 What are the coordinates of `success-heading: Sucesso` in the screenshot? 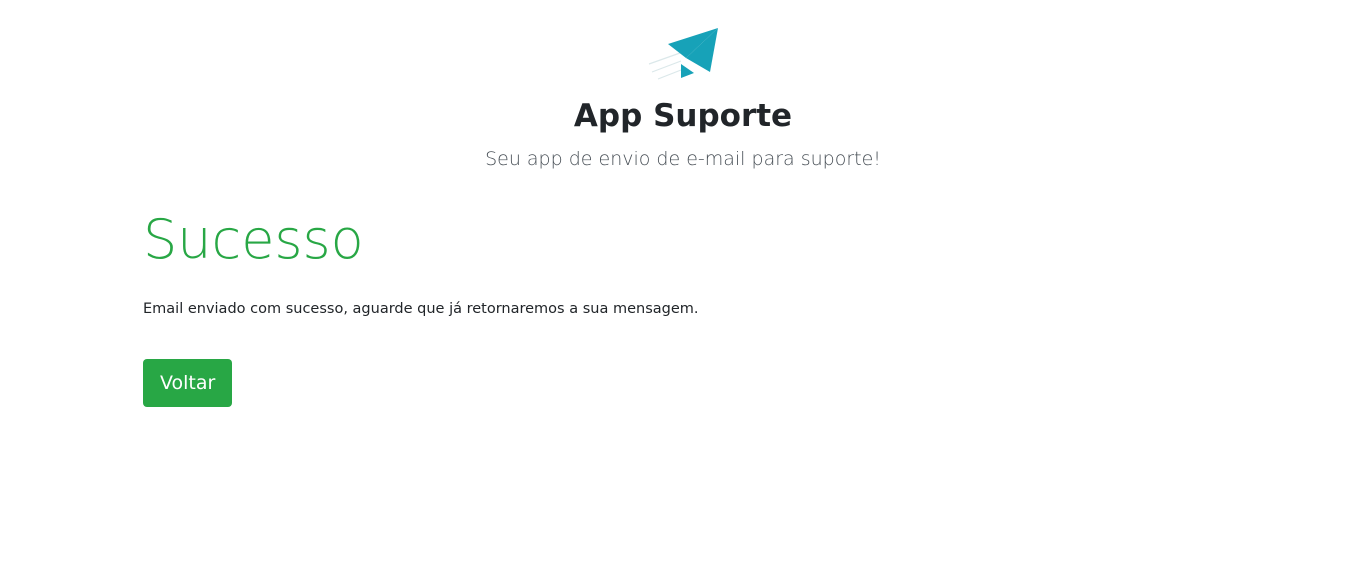 It's located at (253, 239).